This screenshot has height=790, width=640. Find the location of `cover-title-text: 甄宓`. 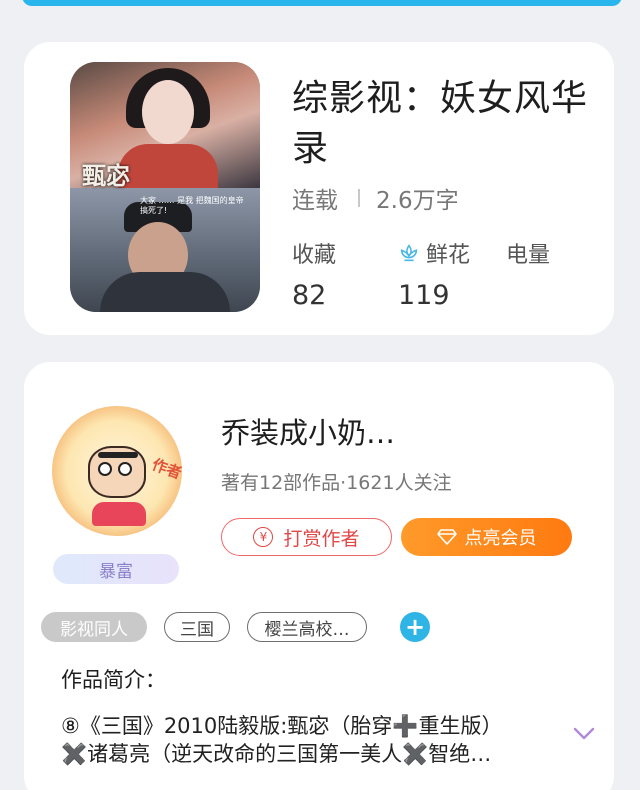

cover-title-text: 甄宓 is located at coordinates (106, 175).